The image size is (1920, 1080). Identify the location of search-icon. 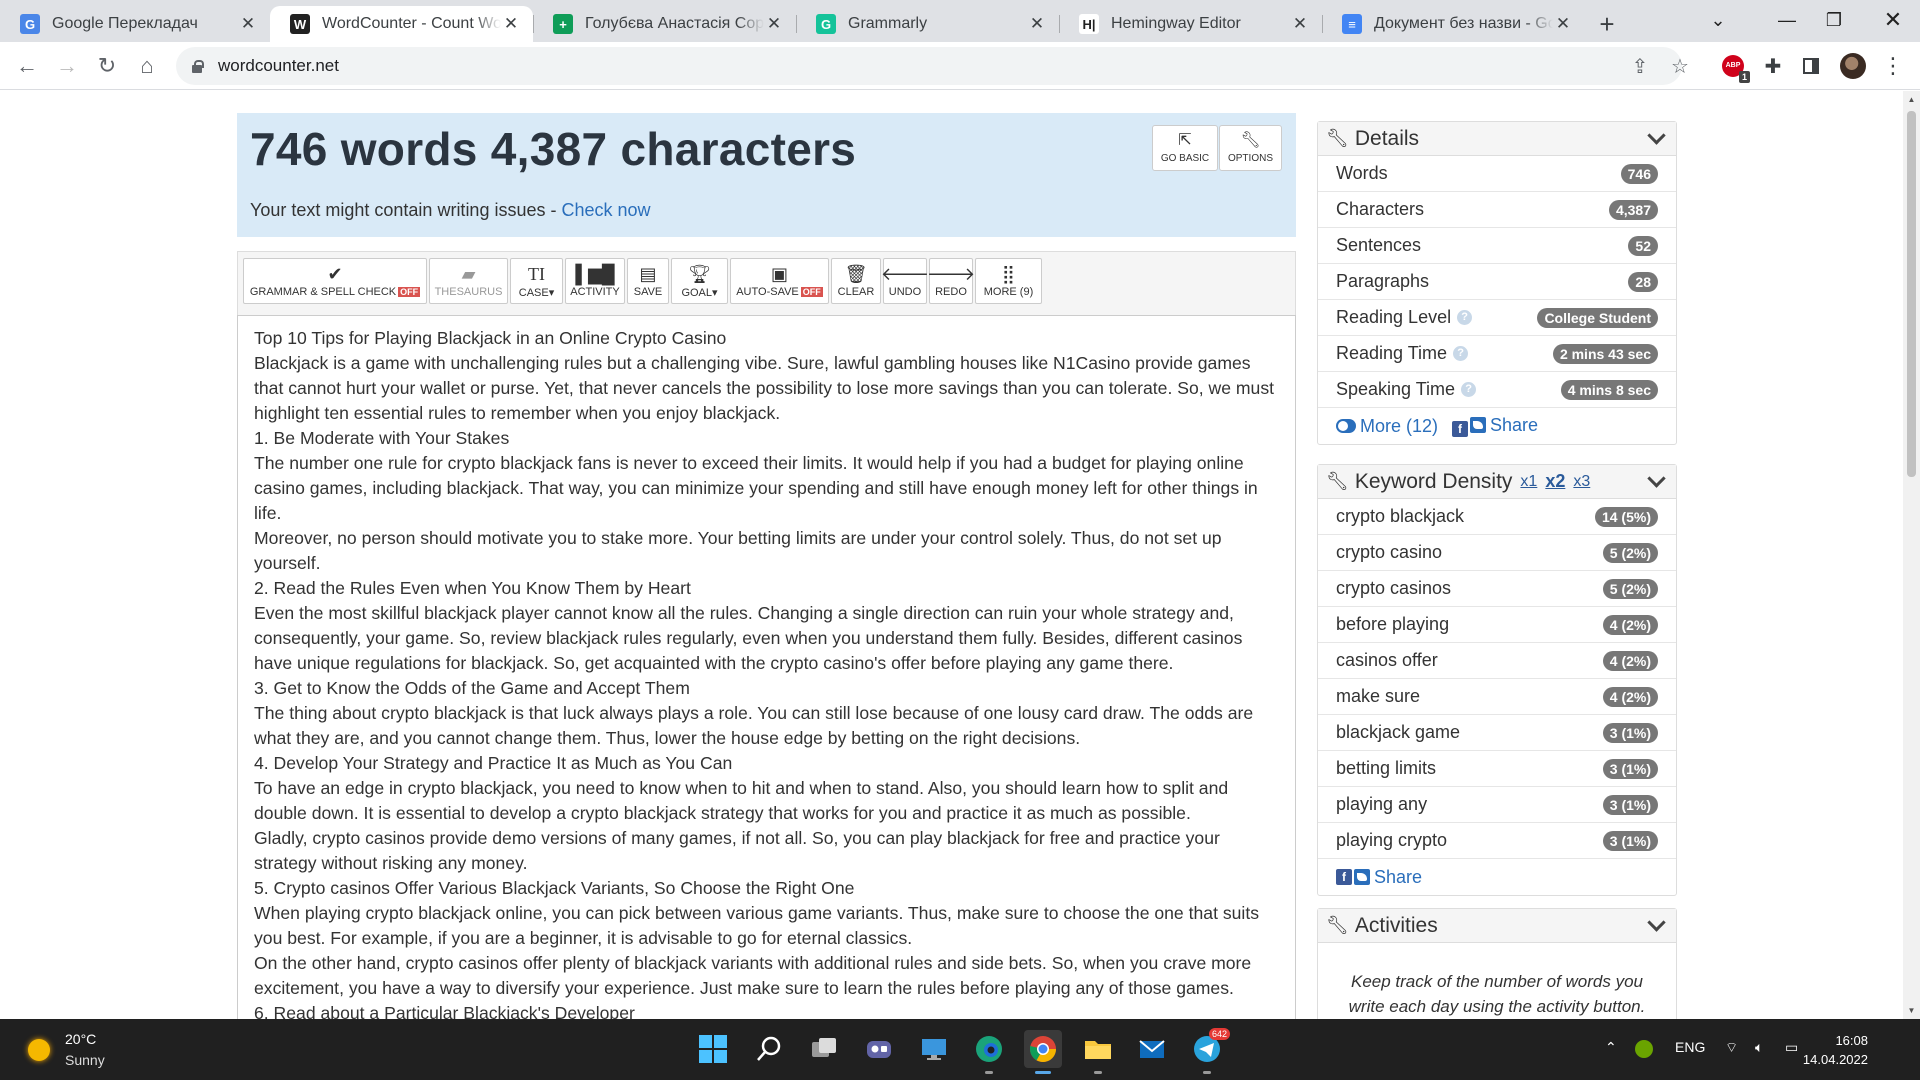
(769, 1049).